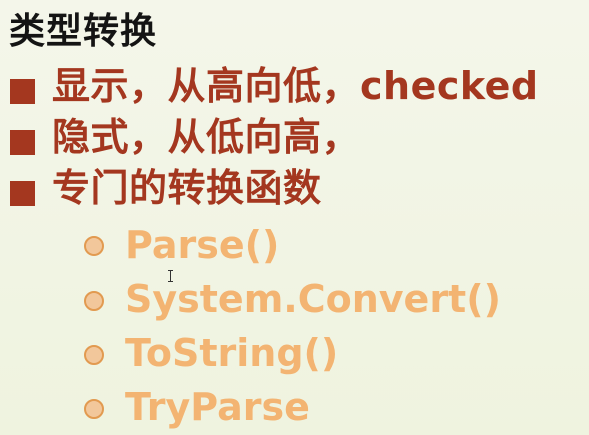 Image resolution: width=589 pixels, height=435 pixels. I want to click on bullet-item-functions: 专门的转换函数, so click(187, 188).